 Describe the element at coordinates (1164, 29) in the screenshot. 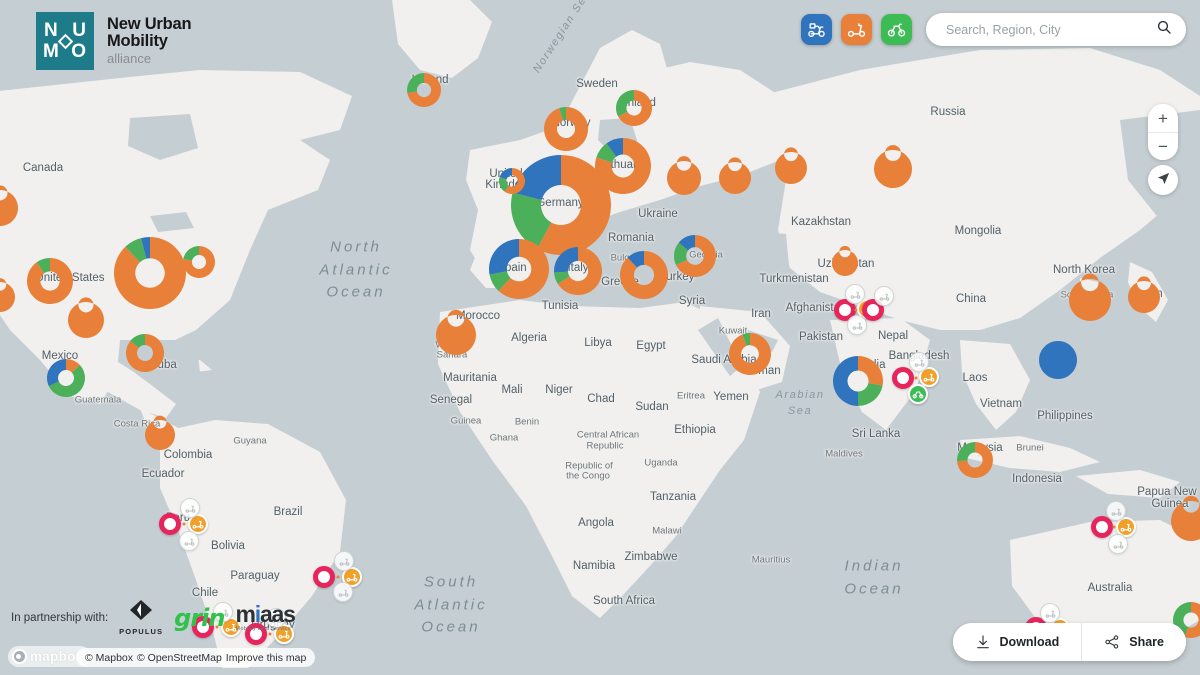

I see `search-icon` at that location.